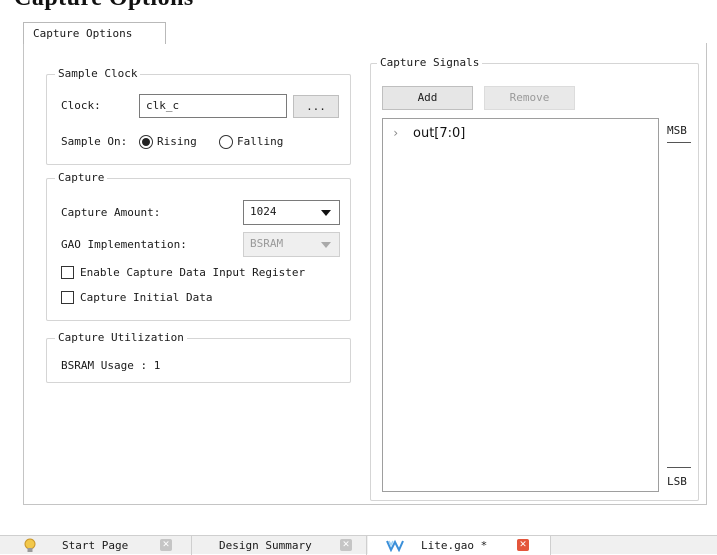  Describe the element at coordinates (81, 178) in the screenshot. I see `capture-title: Capture` at that location.